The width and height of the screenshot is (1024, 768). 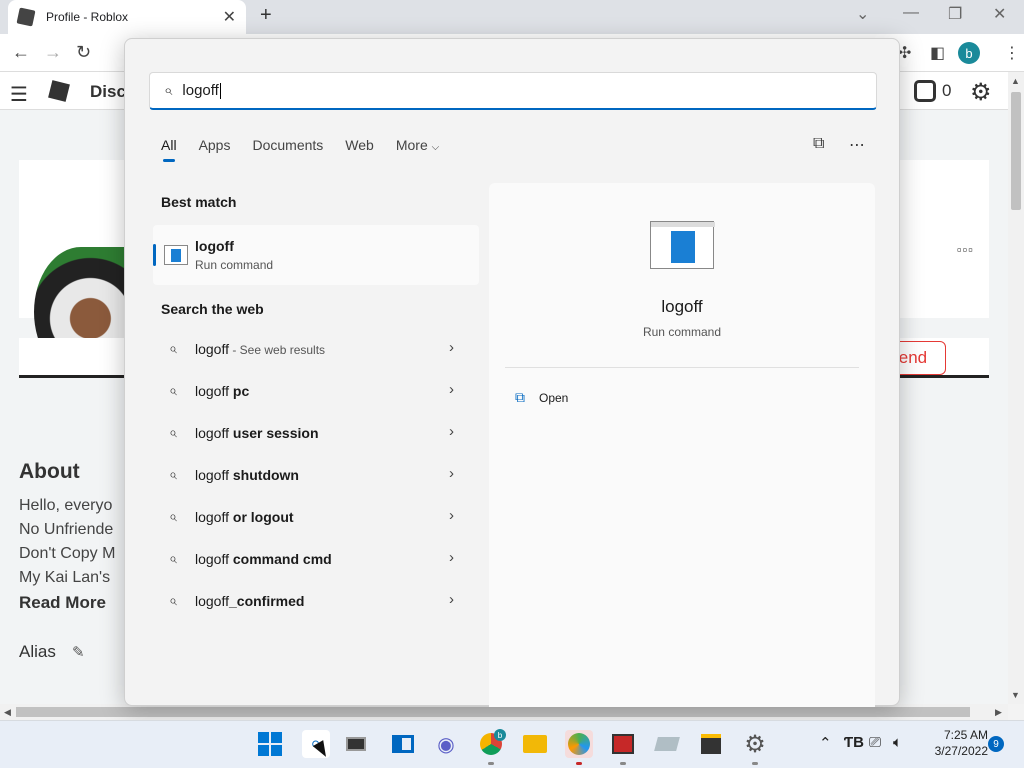 I want to click on scroll-up-arrow-icon: ▲, so click(x=1015, y=81).